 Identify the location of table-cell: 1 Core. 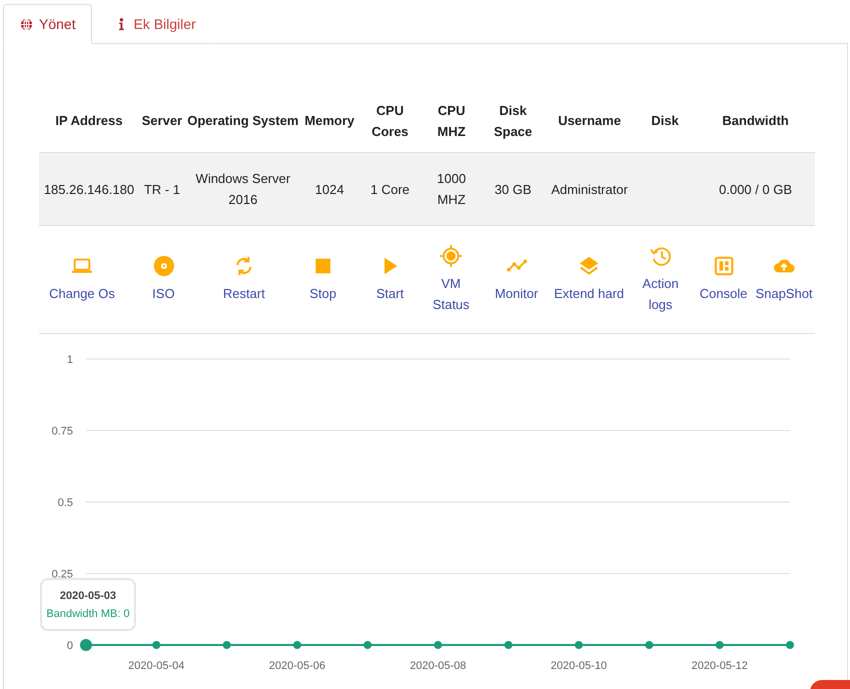
(390, 189).